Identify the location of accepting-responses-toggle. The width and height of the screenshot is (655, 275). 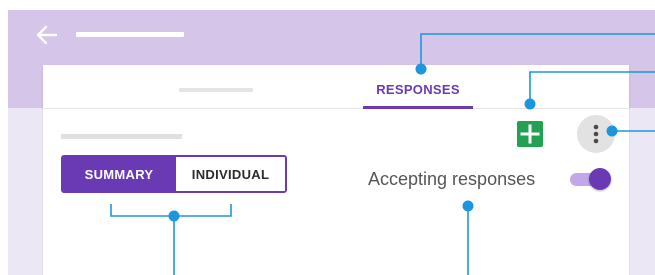
(590, 179).